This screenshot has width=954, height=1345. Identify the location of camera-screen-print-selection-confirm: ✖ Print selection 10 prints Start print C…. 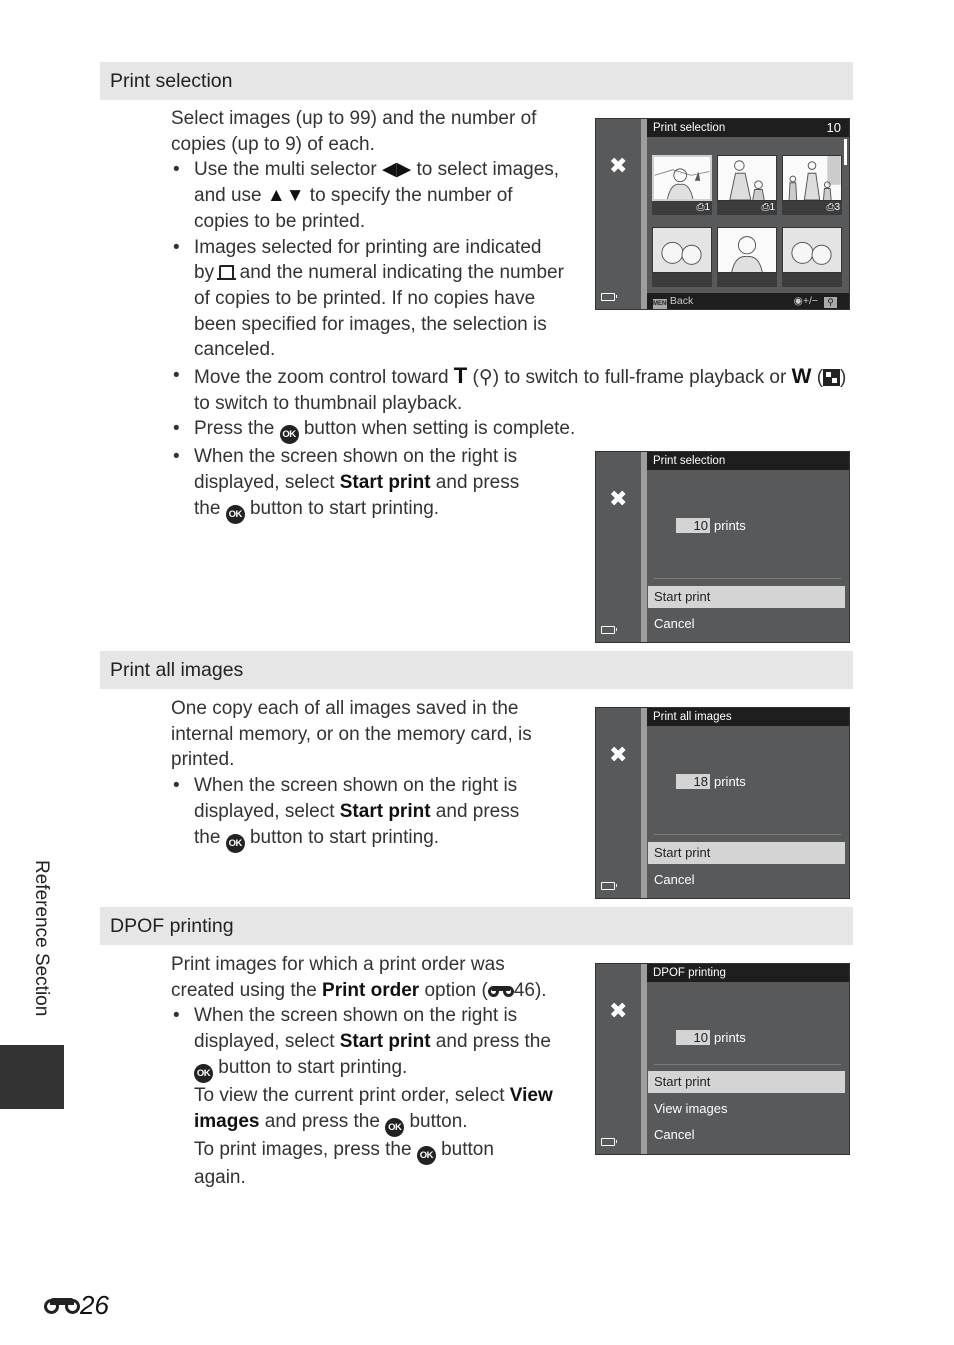
(722, 547).